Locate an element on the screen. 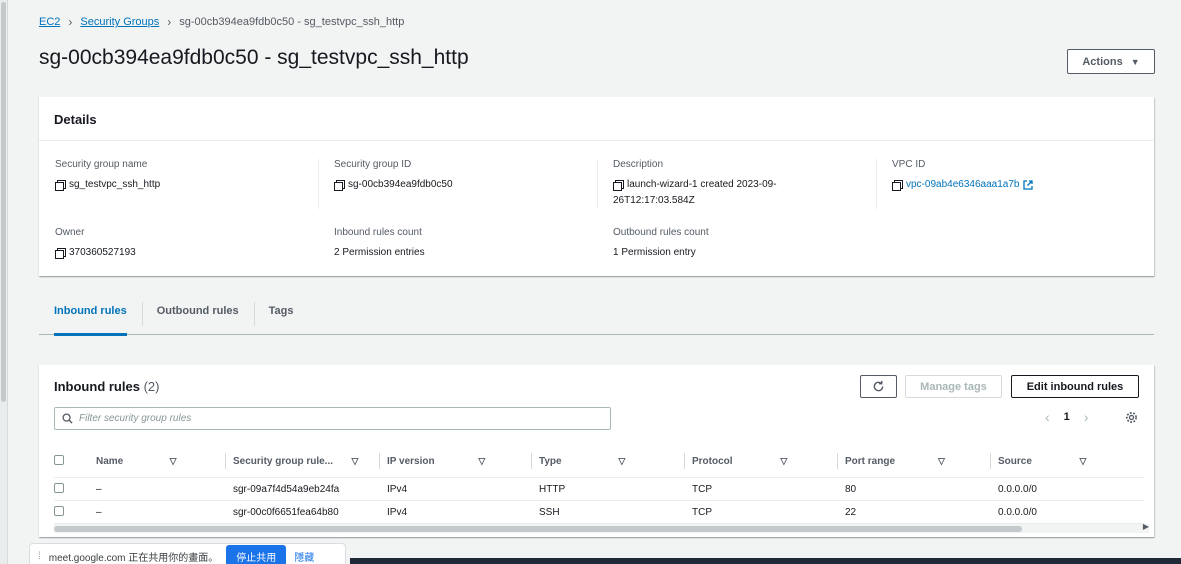 Image resolution: width=1181 pixels, height=564 pixels. drag-handle-icon: ⁞ is located at coordinates (39, 556).